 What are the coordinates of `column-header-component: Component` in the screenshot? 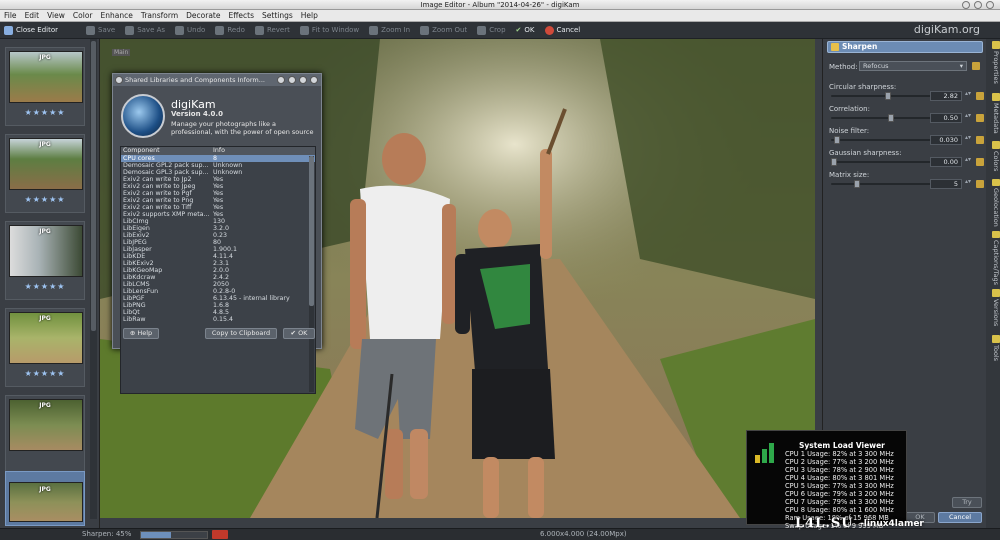 It's located at (167, 151).